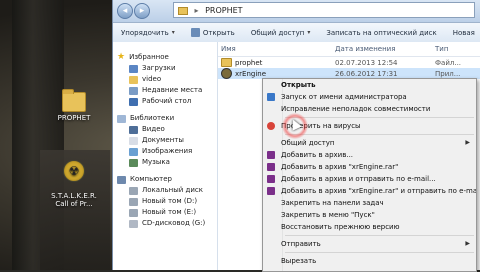 The height and width of the screenshot is (272, 480). What do you see at coordinates (369, 215) in the screenshot?
I see `menu-item-pin-start: Закрепить в меню "Пуск"` at bounding box center [369, 215].